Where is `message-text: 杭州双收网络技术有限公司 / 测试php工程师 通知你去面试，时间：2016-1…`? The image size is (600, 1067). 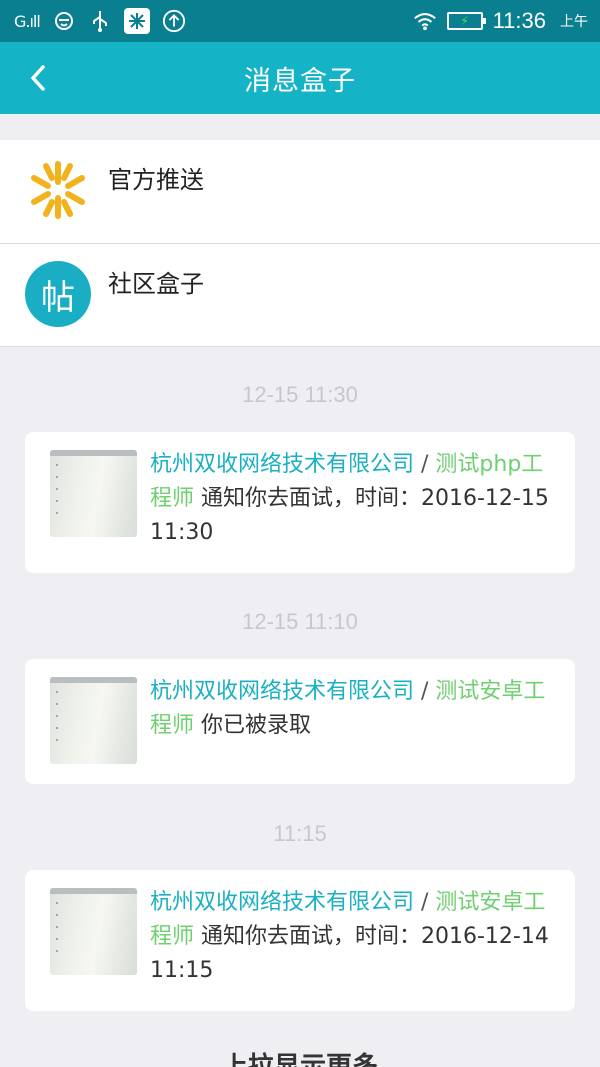 message-text: 杭州双收网络技术有限公司 / 测试php工程师 通知你去面试，时间：2016-1… is located at coordinates (350, 499).